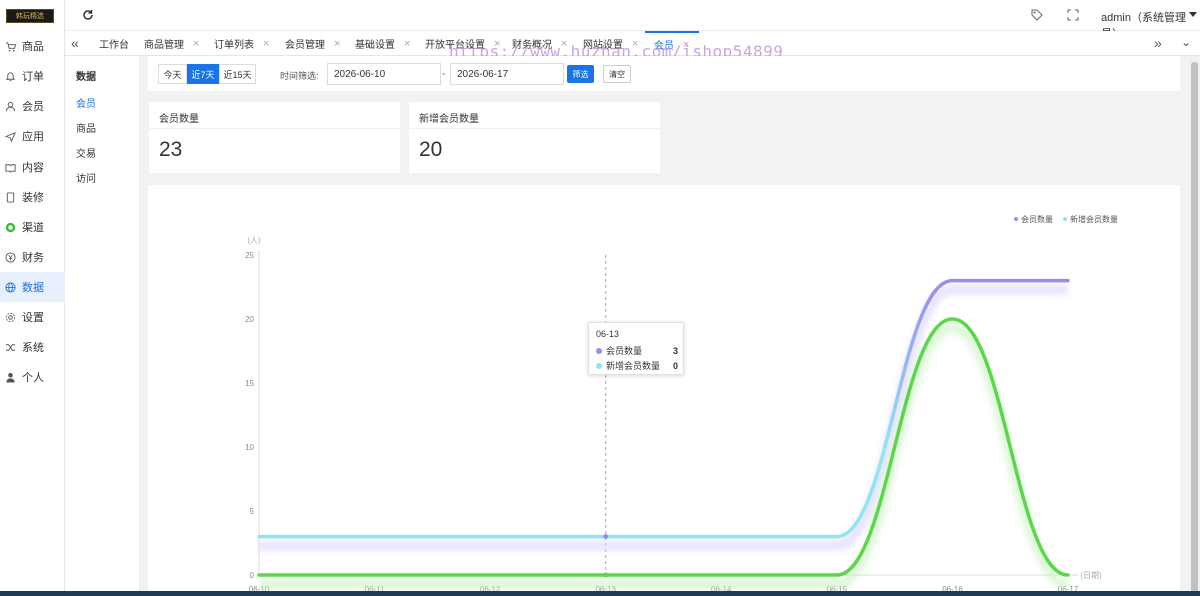 The width and height of the screenshot is (1200, 596). I want to click on sidebar-item-10: 系统, so click(32, 347).